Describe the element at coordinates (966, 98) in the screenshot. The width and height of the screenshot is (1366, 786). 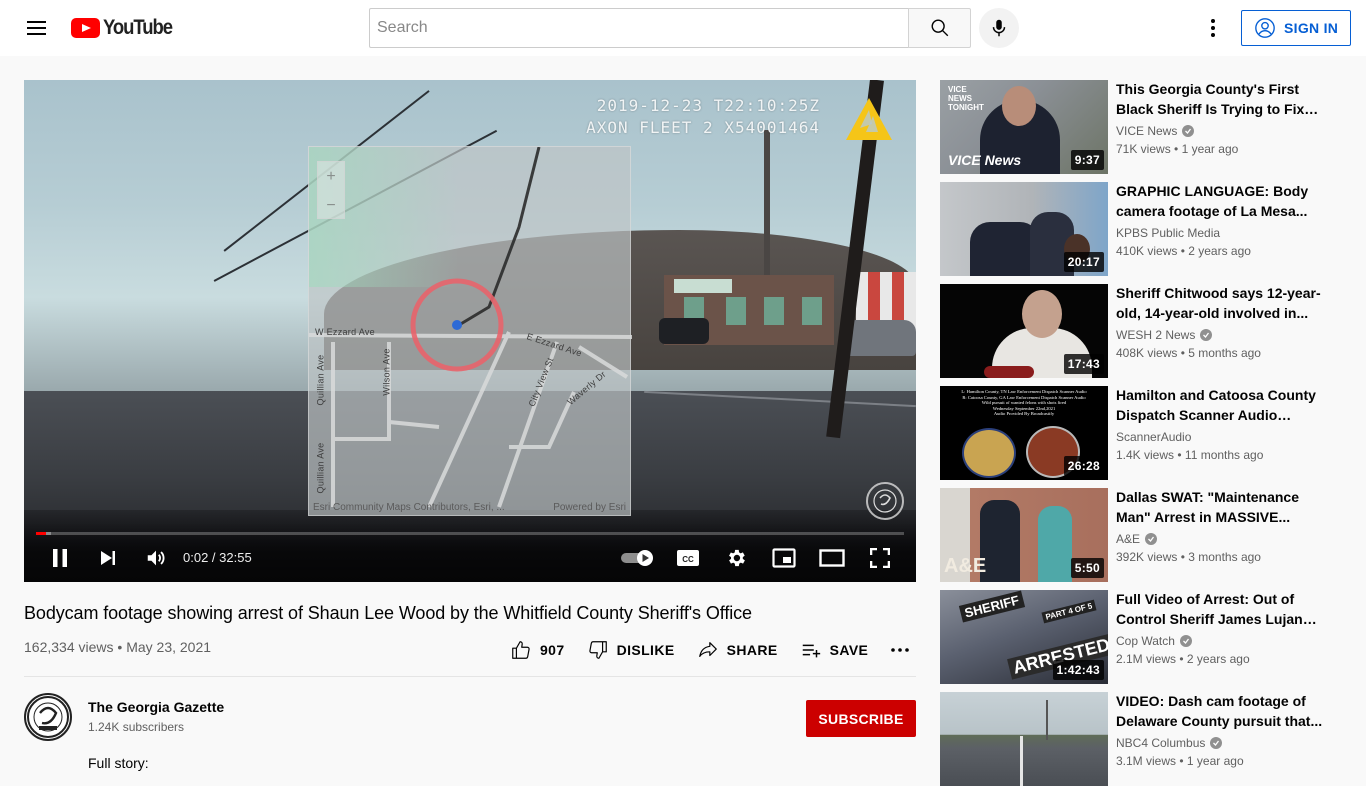
I see `thumb-brand-text: VICE NEWS TONIGHT` at that location.